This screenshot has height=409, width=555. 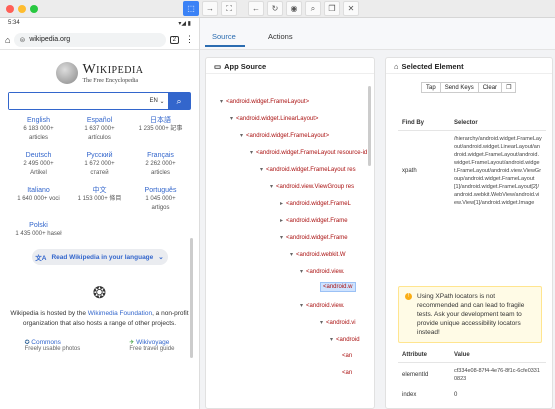 I want to click on wikipedia-search-button: ⌕, so click(x=179, y=101).